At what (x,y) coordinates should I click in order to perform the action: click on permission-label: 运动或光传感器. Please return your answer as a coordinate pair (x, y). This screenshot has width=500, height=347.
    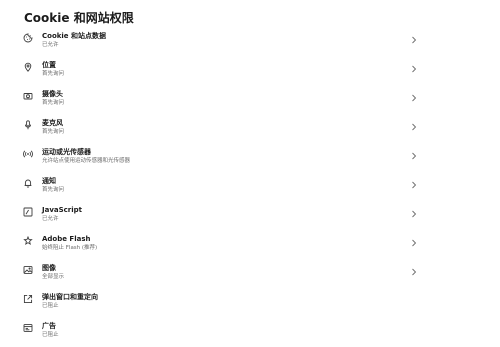
    Looking at the image, I should click on (66, 152).